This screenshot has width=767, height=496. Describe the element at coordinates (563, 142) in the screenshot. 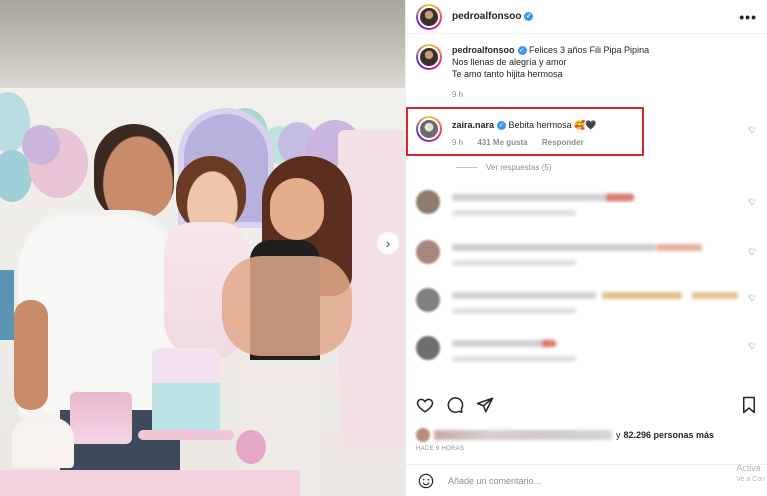

I see `reply-button: Responder` at that location.